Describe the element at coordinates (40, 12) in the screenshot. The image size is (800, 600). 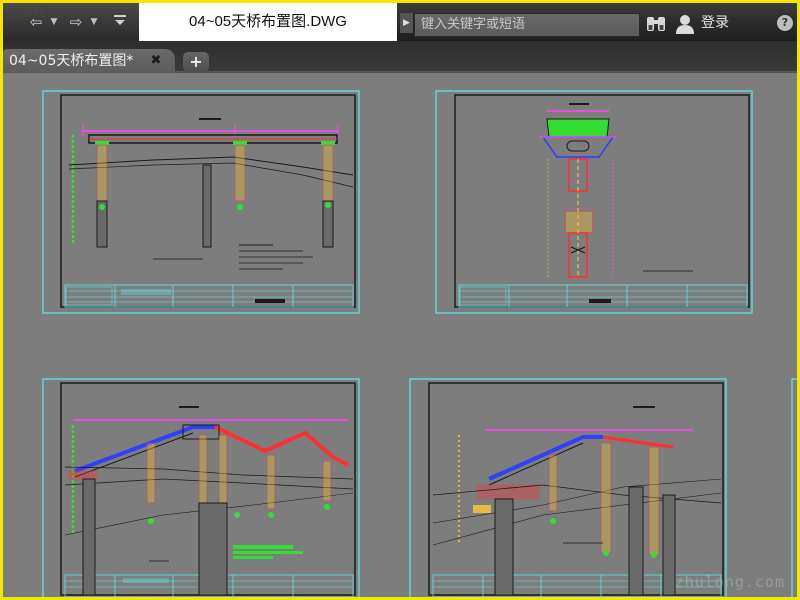
I see `watermark-top-left: 中国建筑网` at that location.